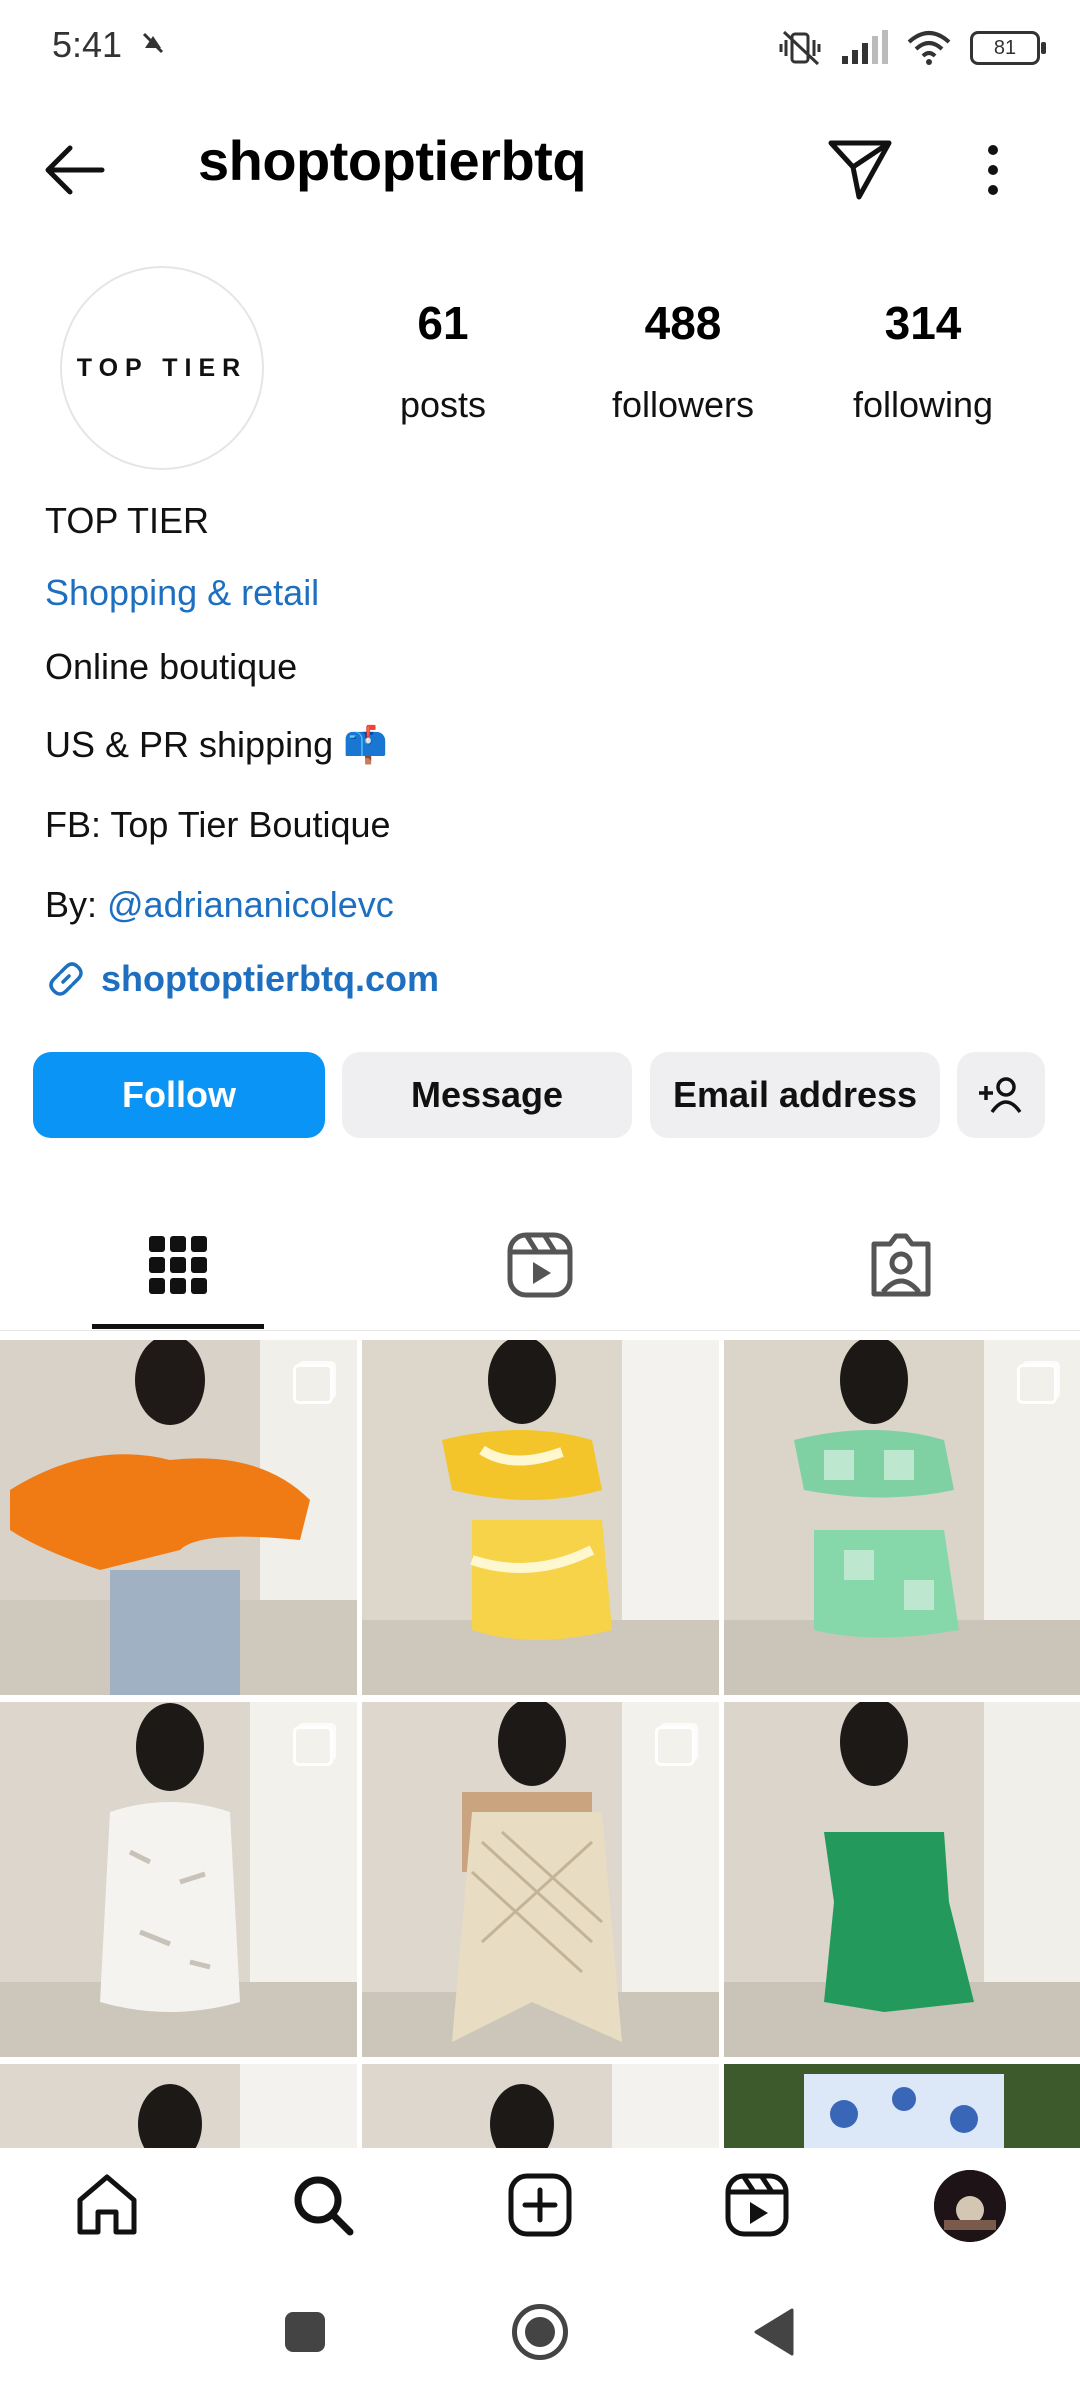  I want to click on search-icon, so click(323, 2205).